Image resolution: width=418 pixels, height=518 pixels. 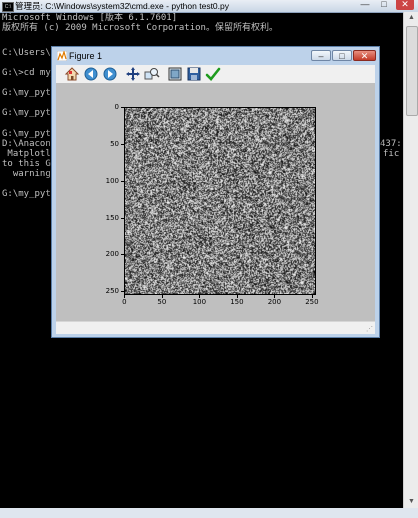 What do you see at coordinates (391, 144) in the screenshot?
I see `console-line-fragment: 437:` at bounding box center [391, 144].